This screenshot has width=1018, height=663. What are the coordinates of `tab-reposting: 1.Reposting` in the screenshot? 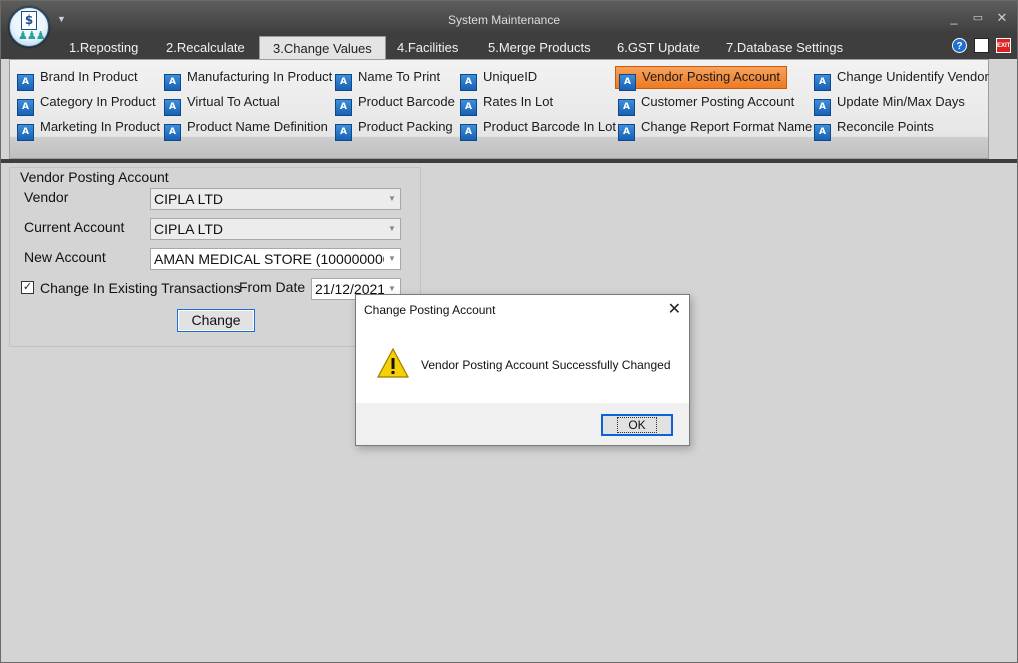 It's located at (103, 47).